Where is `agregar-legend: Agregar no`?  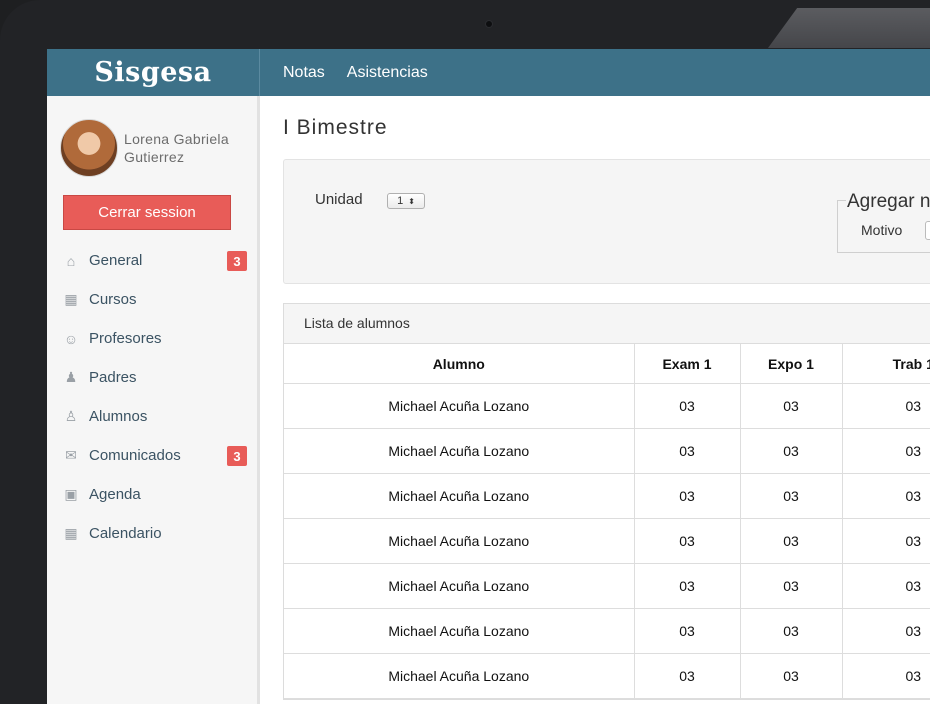 agregar-legend: Agregar no is located at coordinates (888, 202).